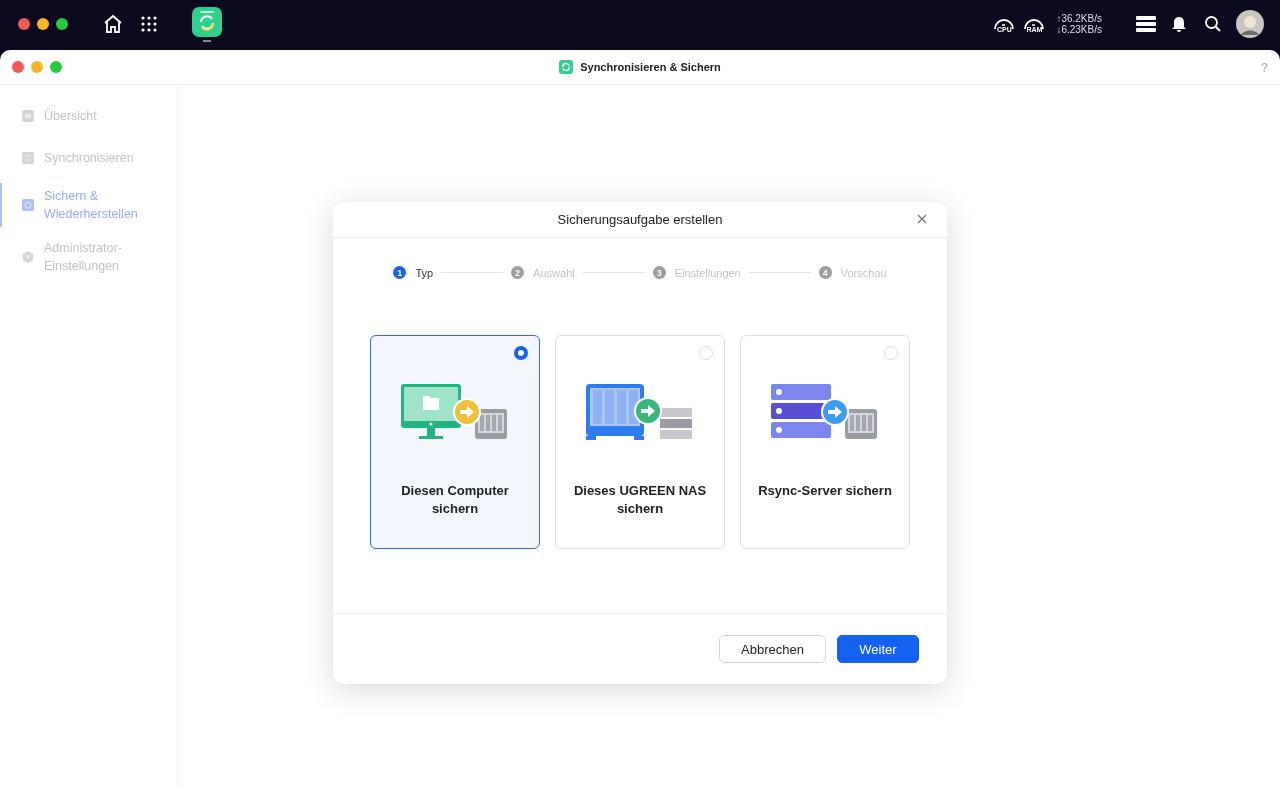 Image resolution: width=1280 pixels, height=786 pixels. What do you see at coordinates (455, 500) in the screenshot?
I see `option-label: Diesen Computer sichern` at bounding box center [455, 500].